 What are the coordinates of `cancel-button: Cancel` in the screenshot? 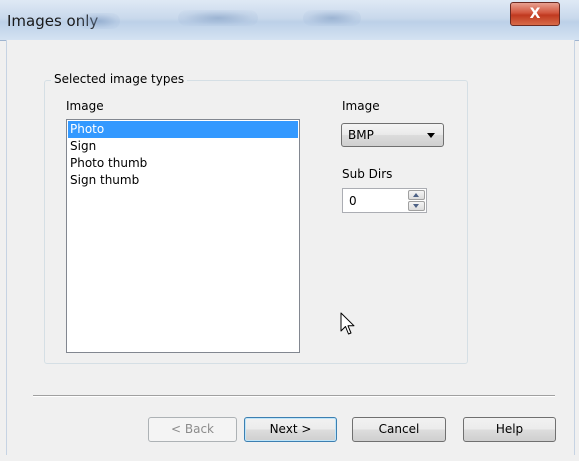 It's located at (399, 429).